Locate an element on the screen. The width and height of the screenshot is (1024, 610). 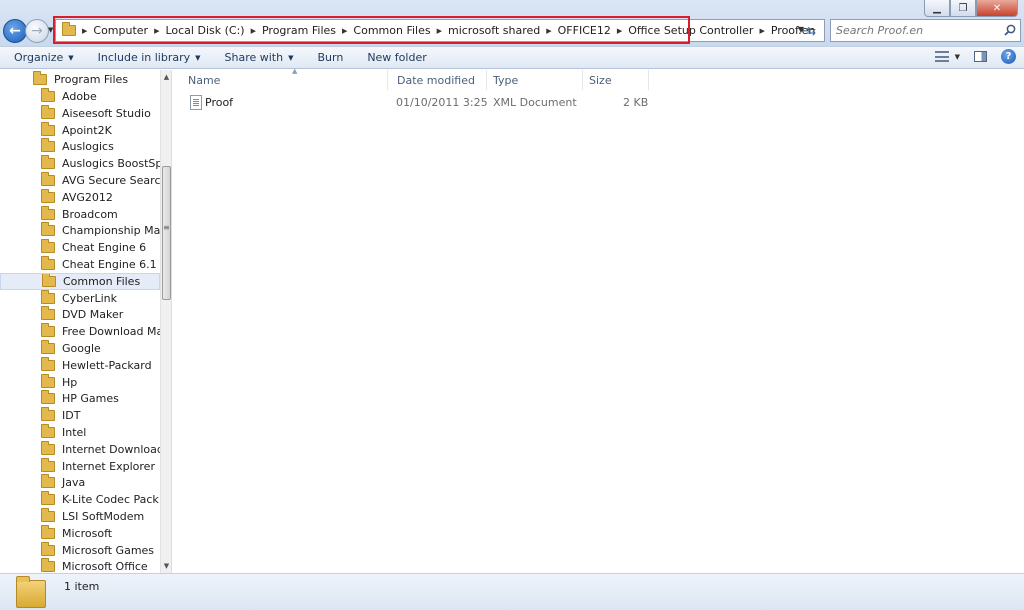
tree-item-label: Program Files is located at coordinates (91, 79).